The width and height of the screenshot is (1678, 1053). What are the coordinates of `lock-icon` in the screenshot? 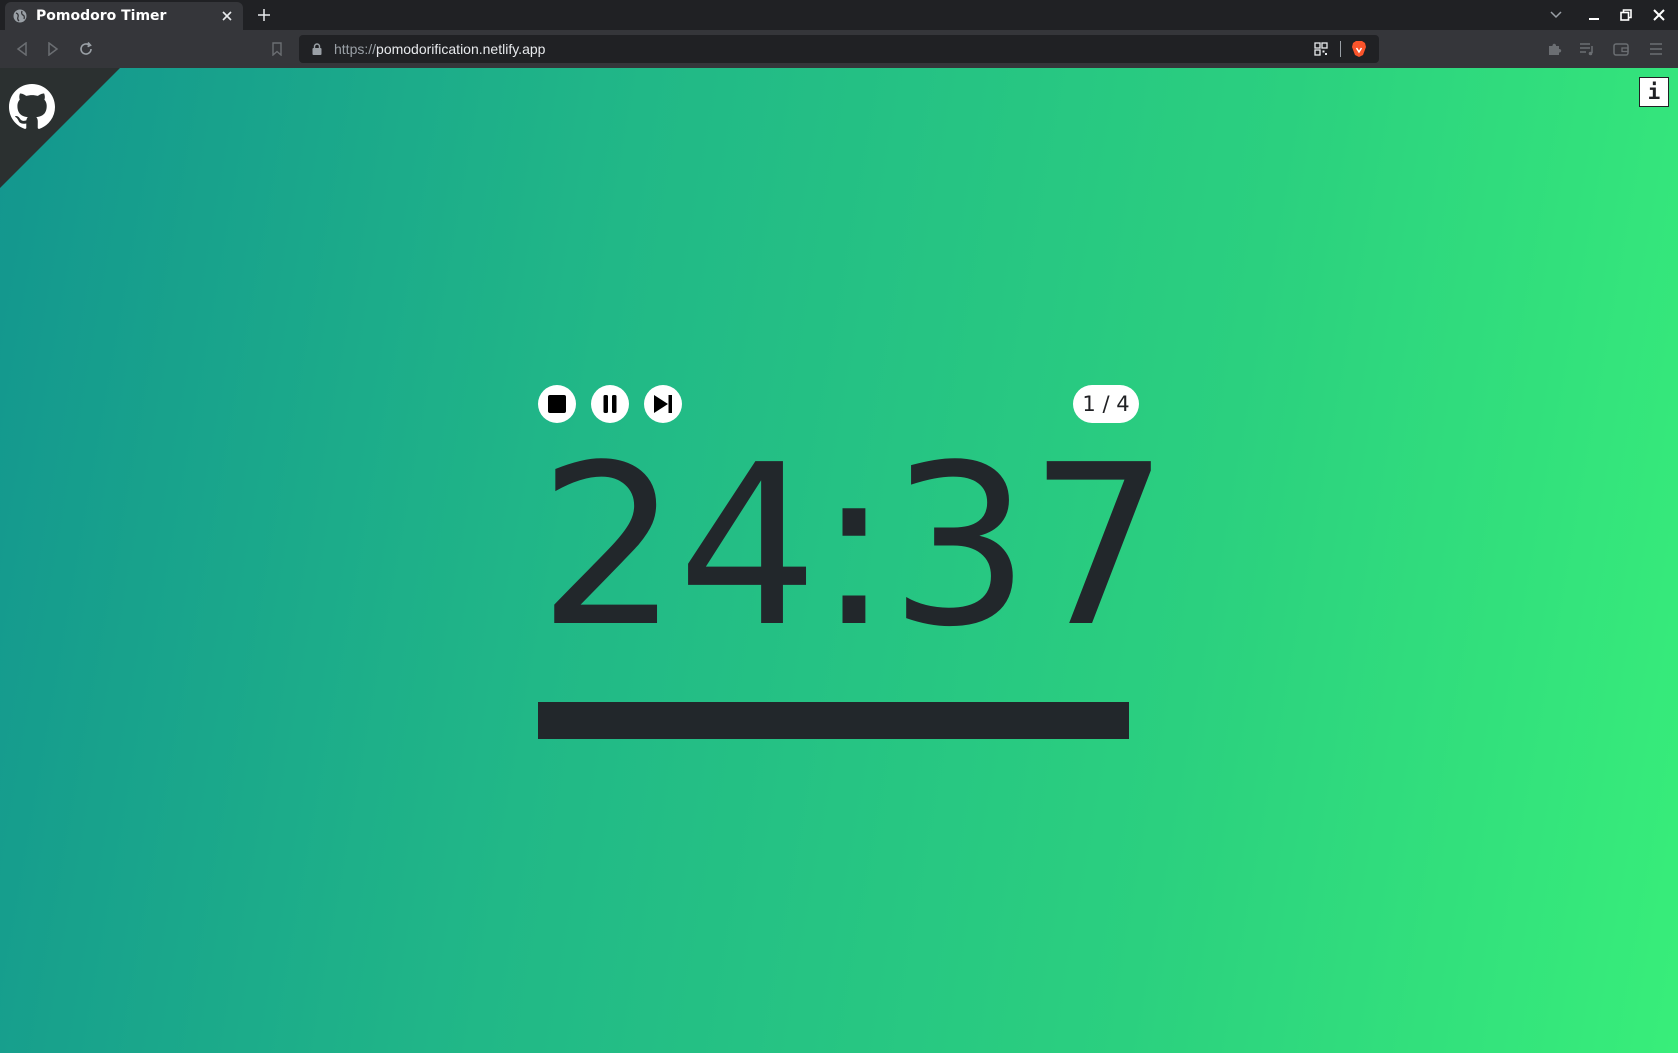 It's located at (317, 49).